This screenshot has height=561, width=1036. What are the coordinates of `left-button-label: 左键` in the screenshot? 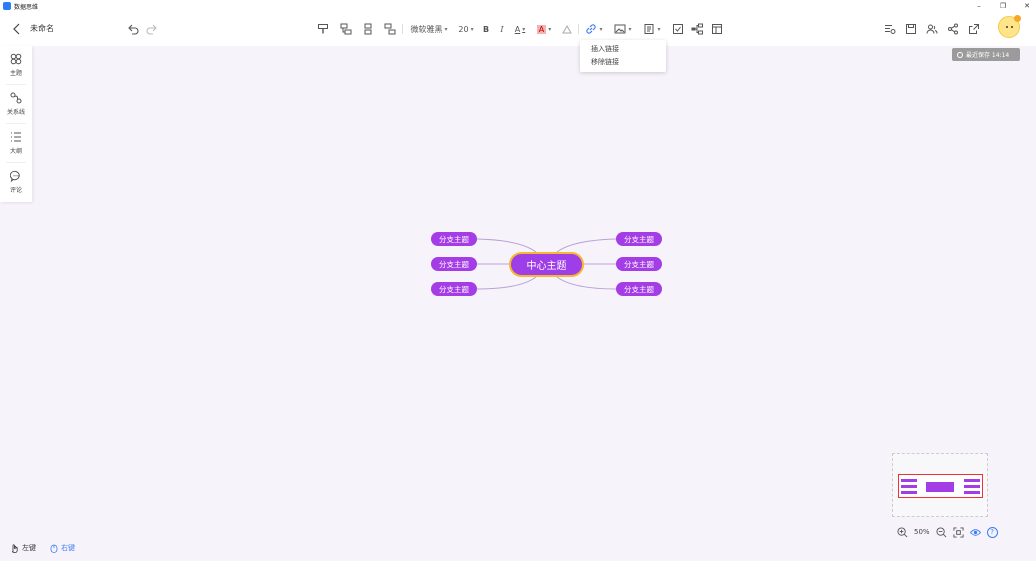 It's located at (29, 548).